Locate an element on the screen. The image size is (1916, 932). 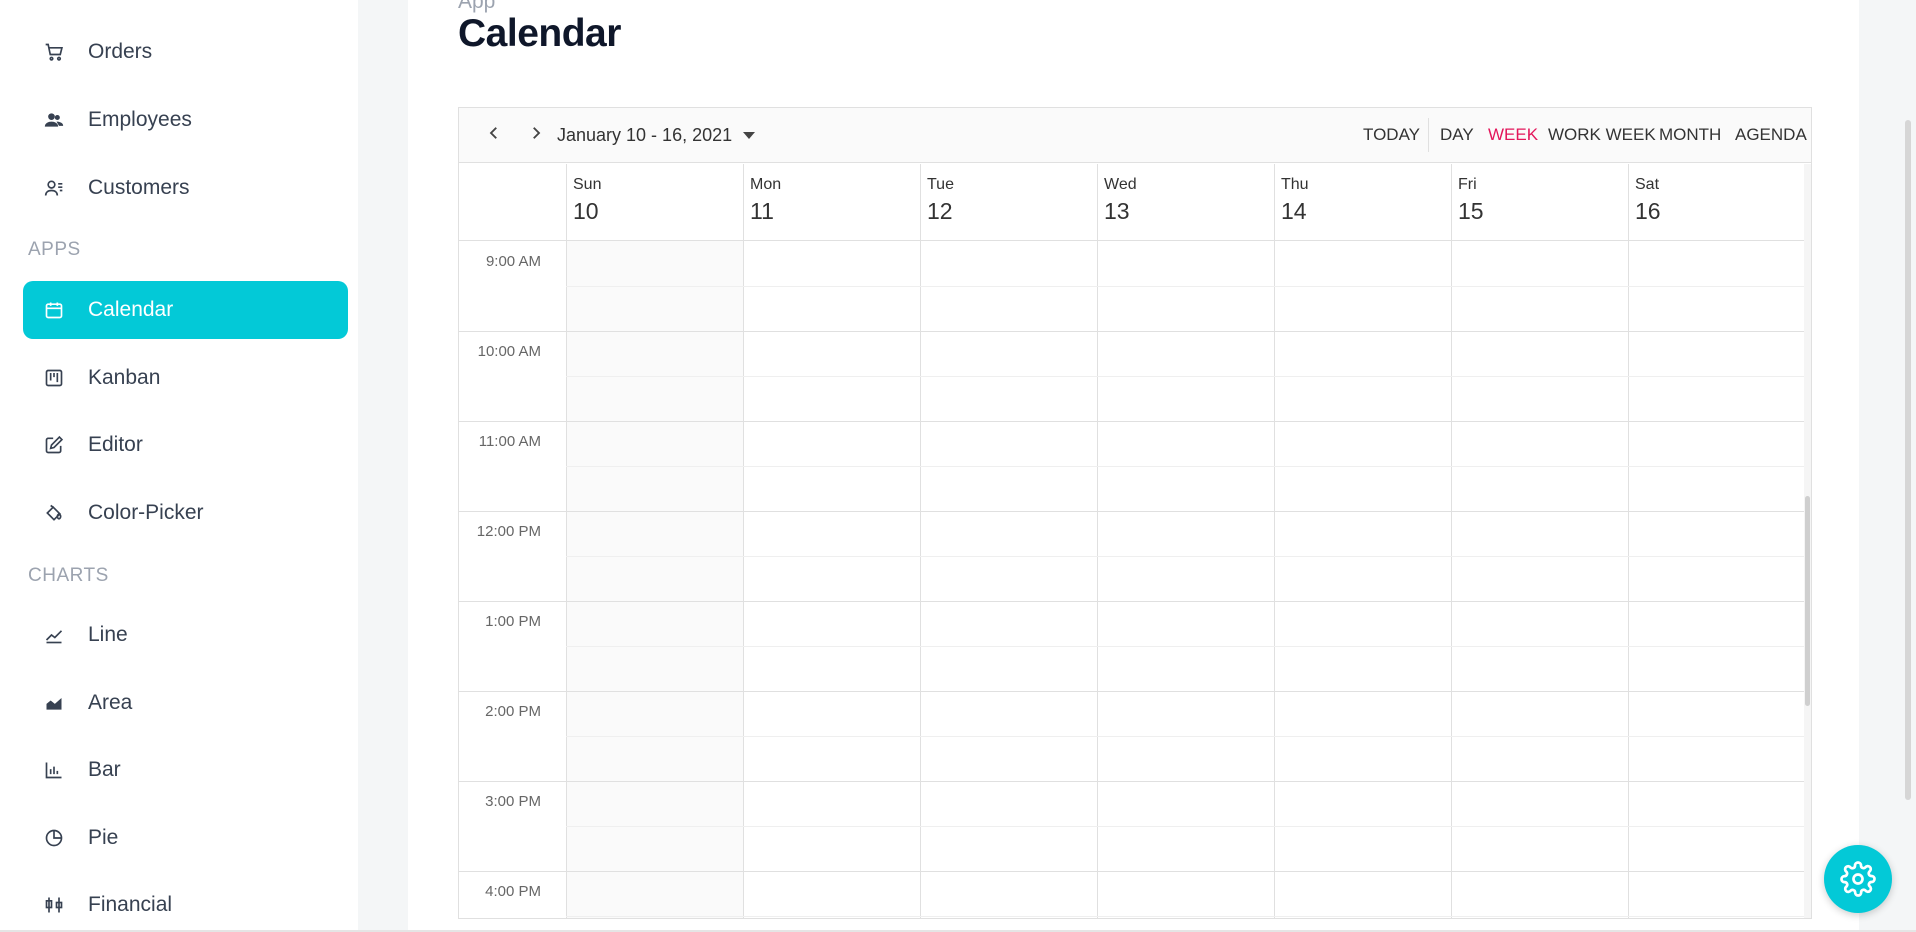
day-number: 16 is located at coordinates (1648, 211).